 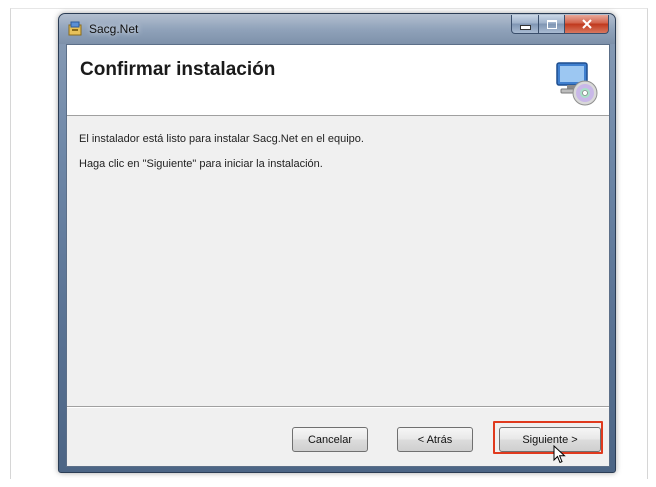 I want to click on minimize-button, so click(x=525, y=24).